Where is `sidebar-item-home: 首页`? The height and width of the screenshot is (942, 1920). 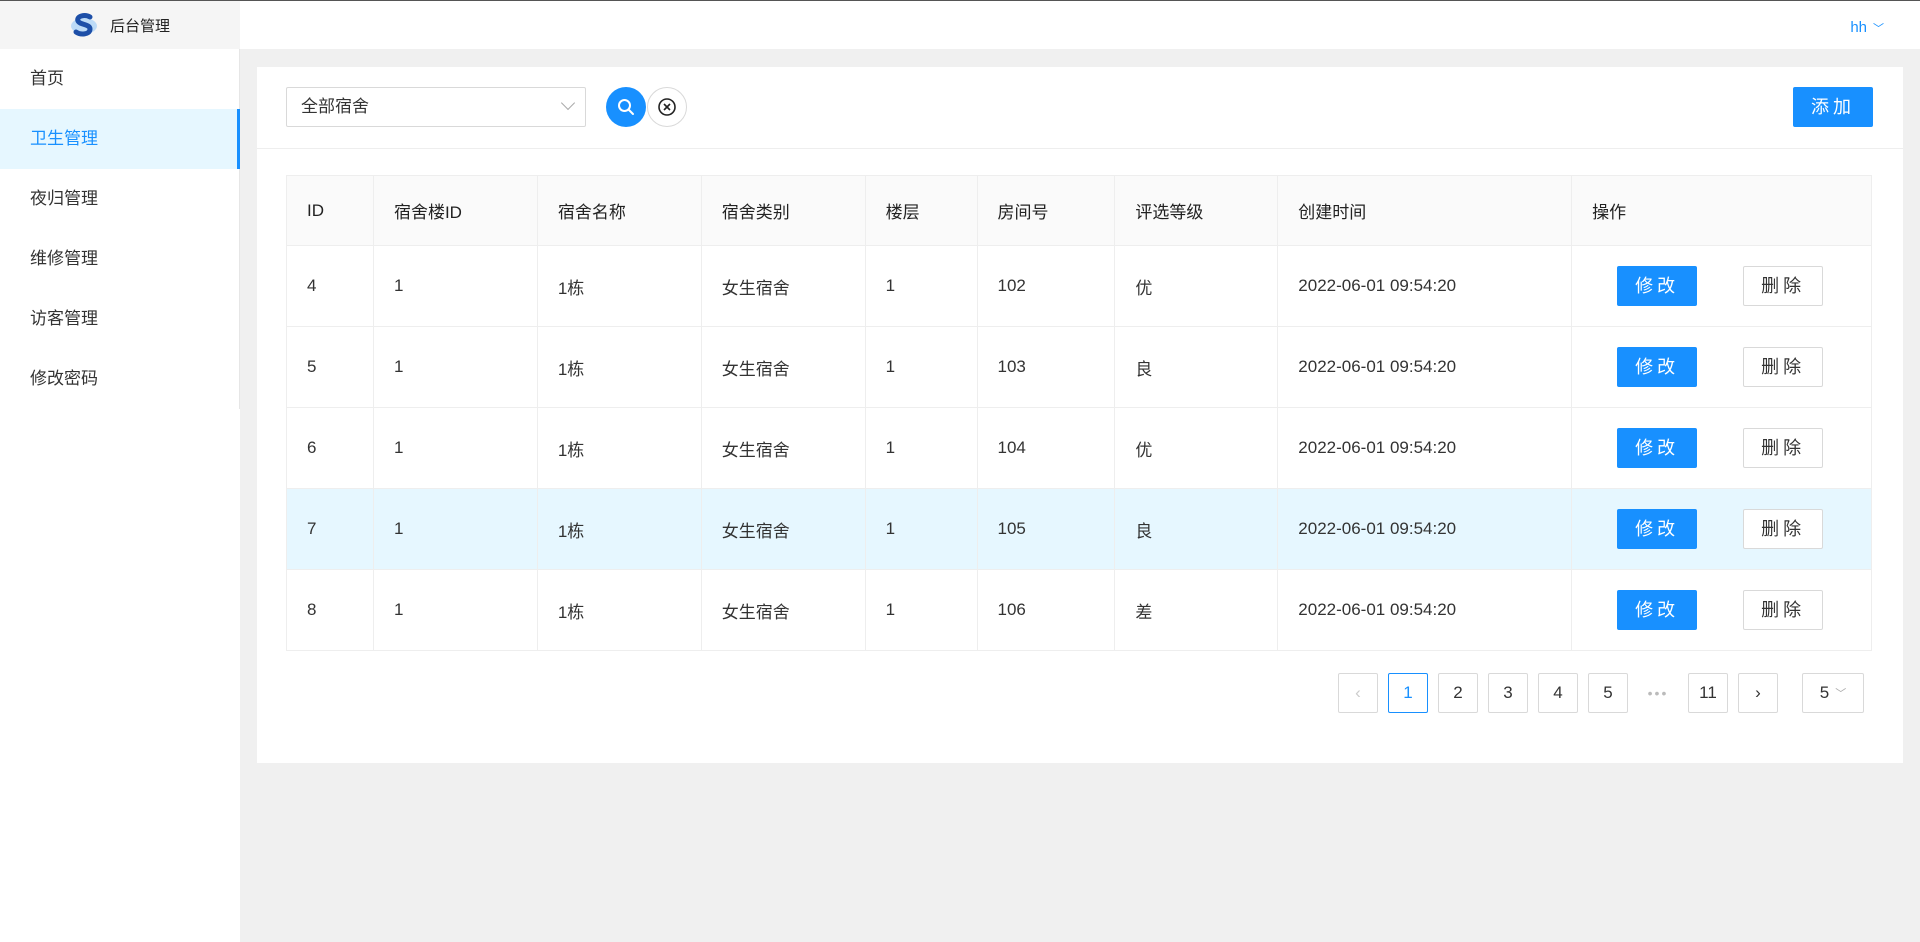
sidebar-item-home: 首页 is located at coordinates (119, 79).